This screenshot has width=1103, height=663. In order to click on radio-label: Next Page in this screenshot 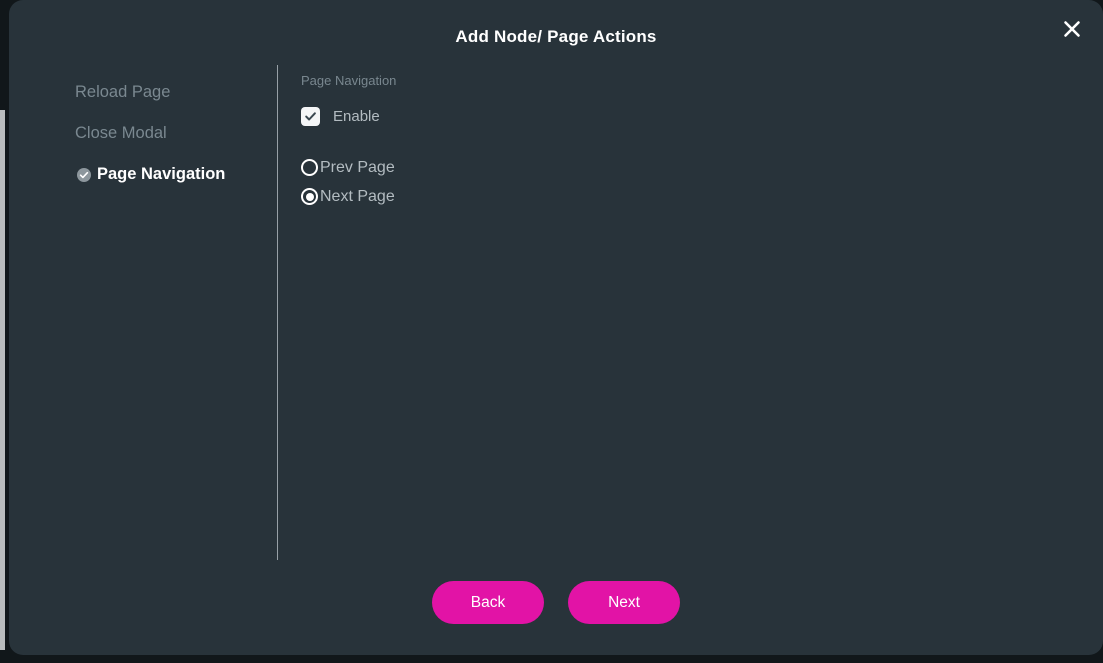, I will do `click(357, 196)`.